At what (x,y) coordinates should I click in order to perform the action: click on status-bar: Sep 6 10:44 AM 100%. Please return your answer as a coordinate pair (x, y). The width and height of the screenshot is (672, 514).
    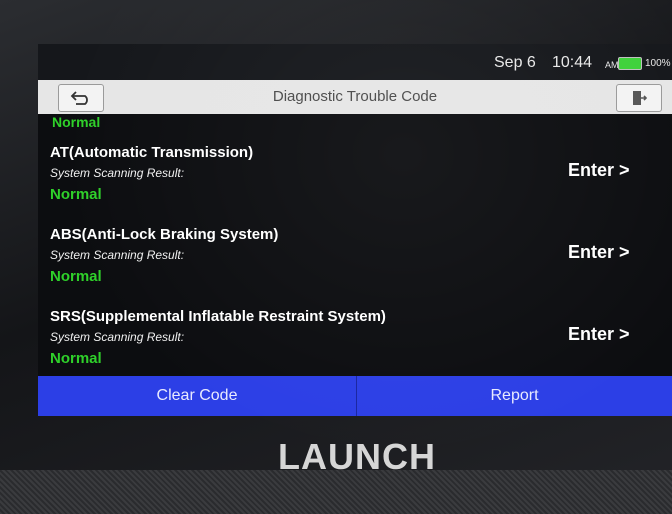
    Looking at the image, I should click on (355, 62).